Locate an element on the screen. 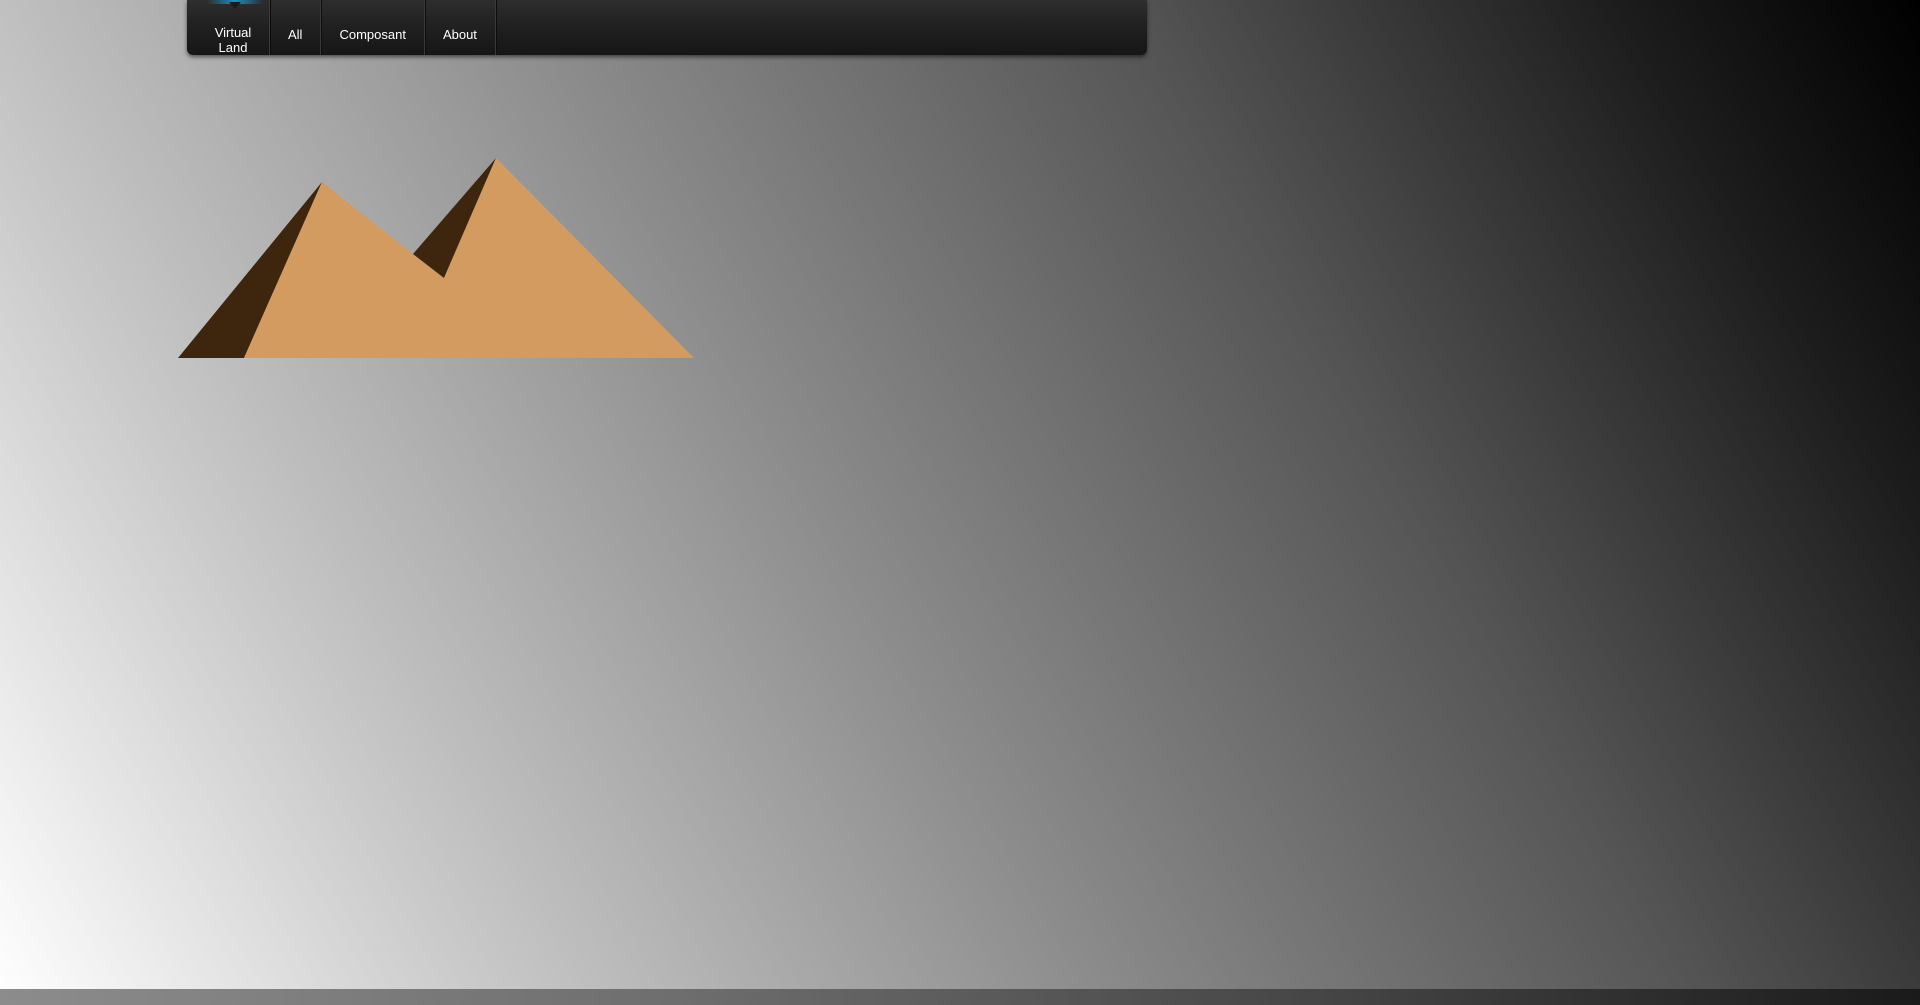  nav-item-composant: Composant is located at coordinates (373, 27).